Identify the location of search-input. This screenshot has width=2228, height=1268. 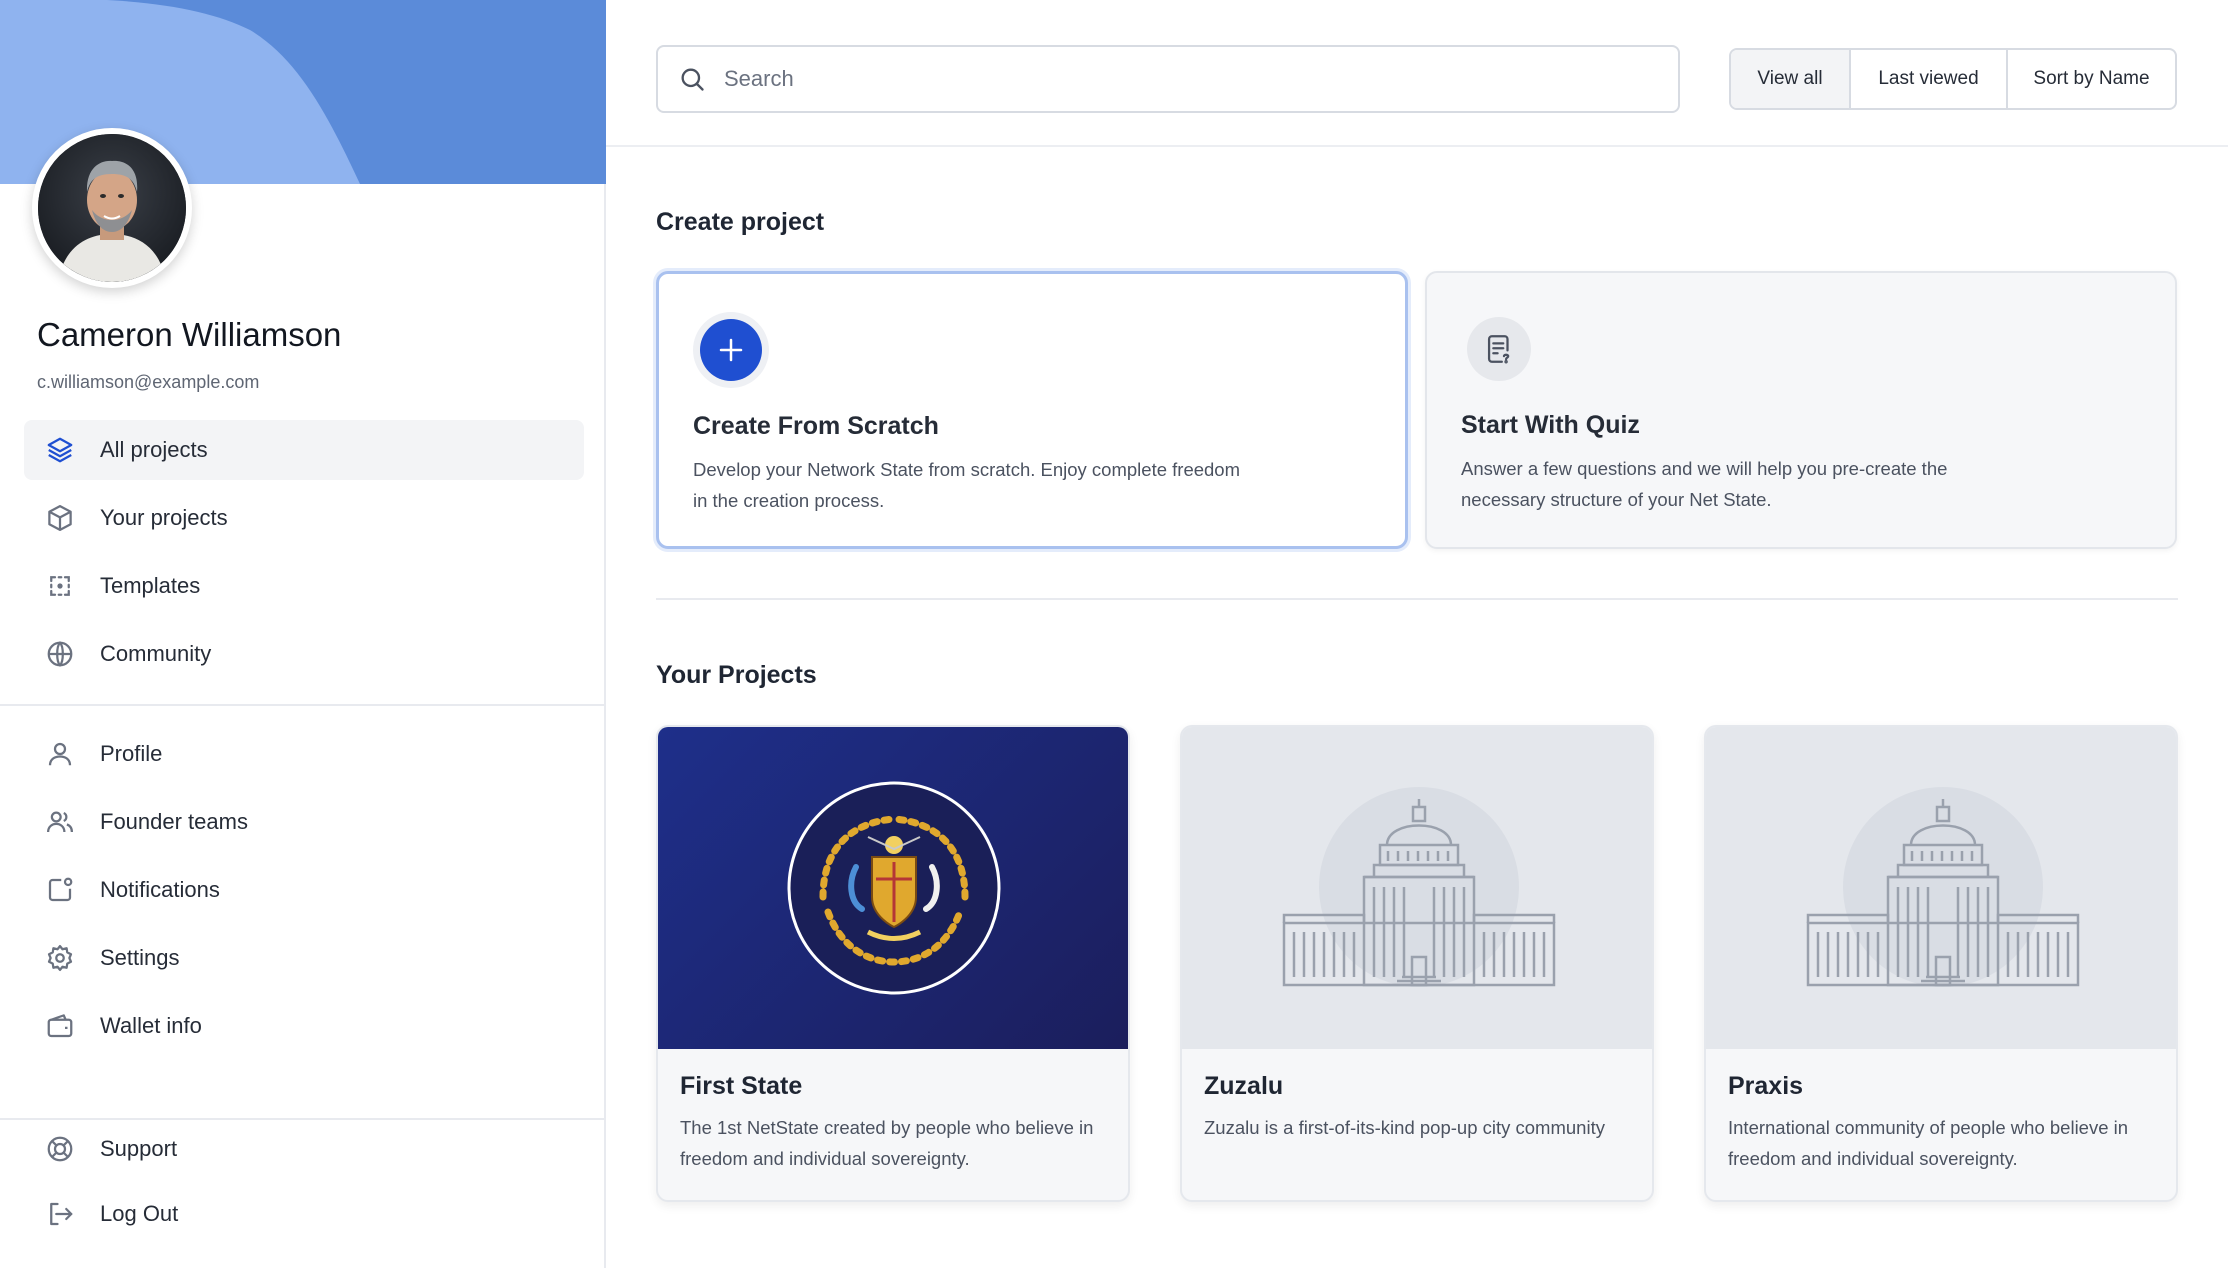
(1174, 79).